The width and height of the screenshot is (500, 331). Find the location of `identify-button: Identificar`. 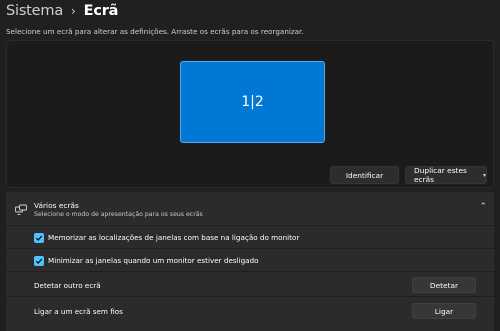

identify-button: Identificar is located at coordinates (364, 175).